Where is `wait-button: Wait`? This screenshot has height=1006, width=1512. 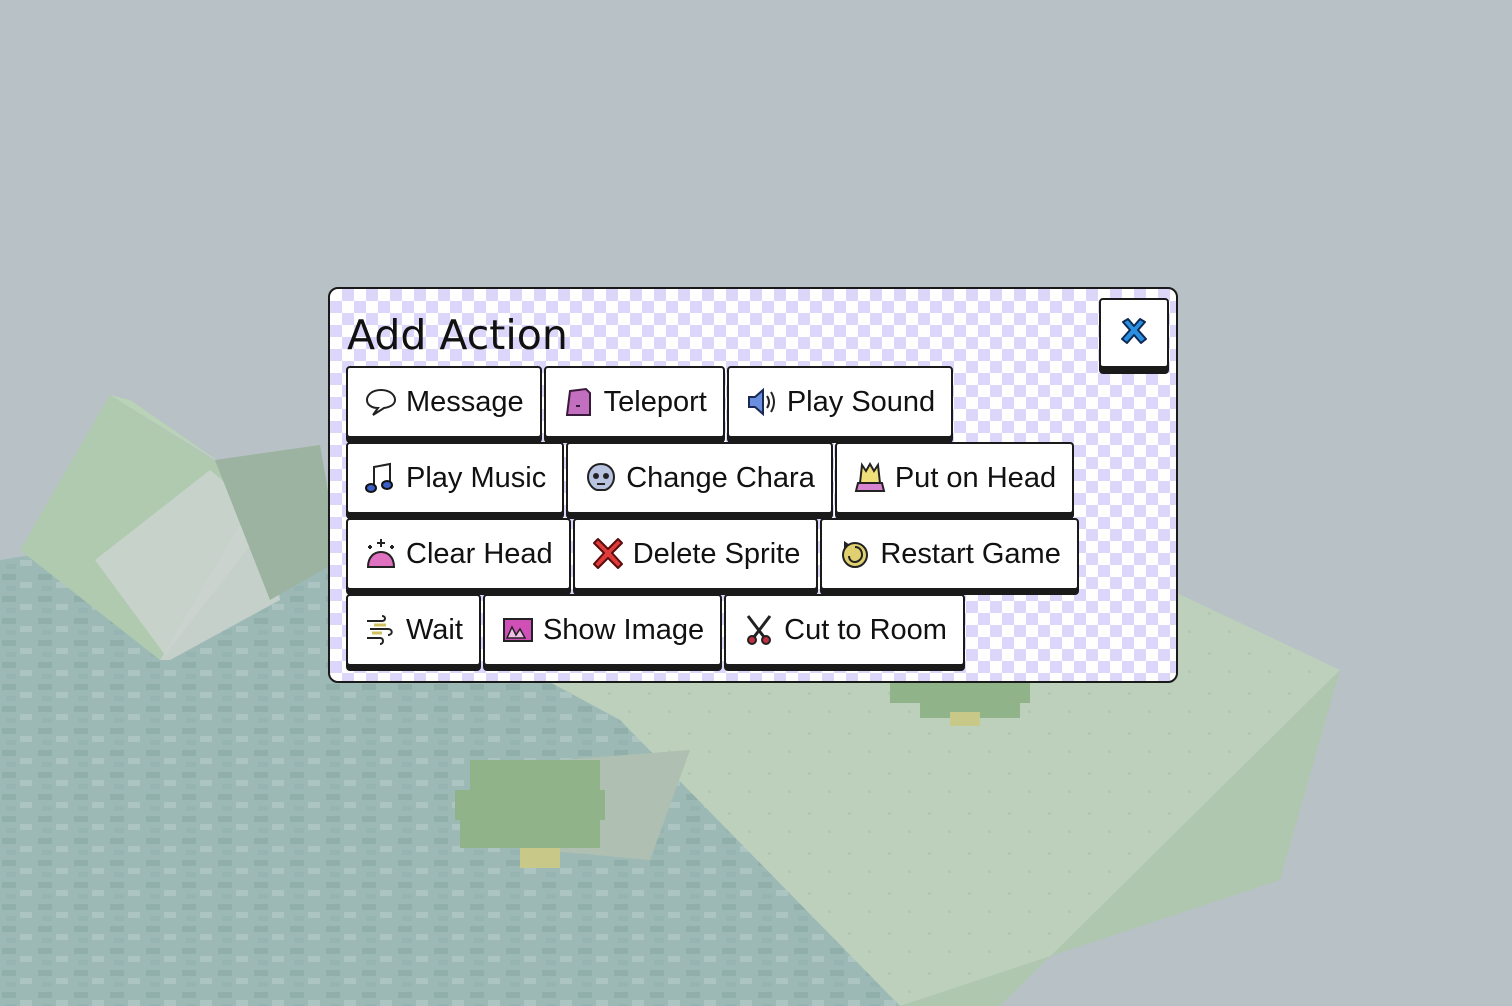
wait-button: Wait is located at coordinates (413, 630).